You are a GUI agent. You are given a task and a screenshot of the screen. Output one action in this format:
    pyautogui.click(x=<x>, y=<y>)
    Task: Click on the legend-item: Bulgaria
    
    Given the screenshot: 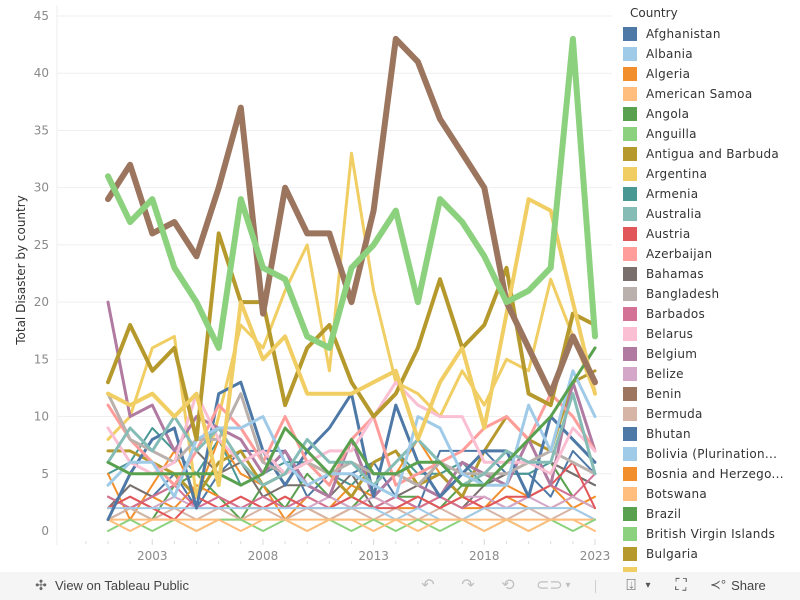 What is the action you would take?
    pyautogui.click(x=710, y=554)
    